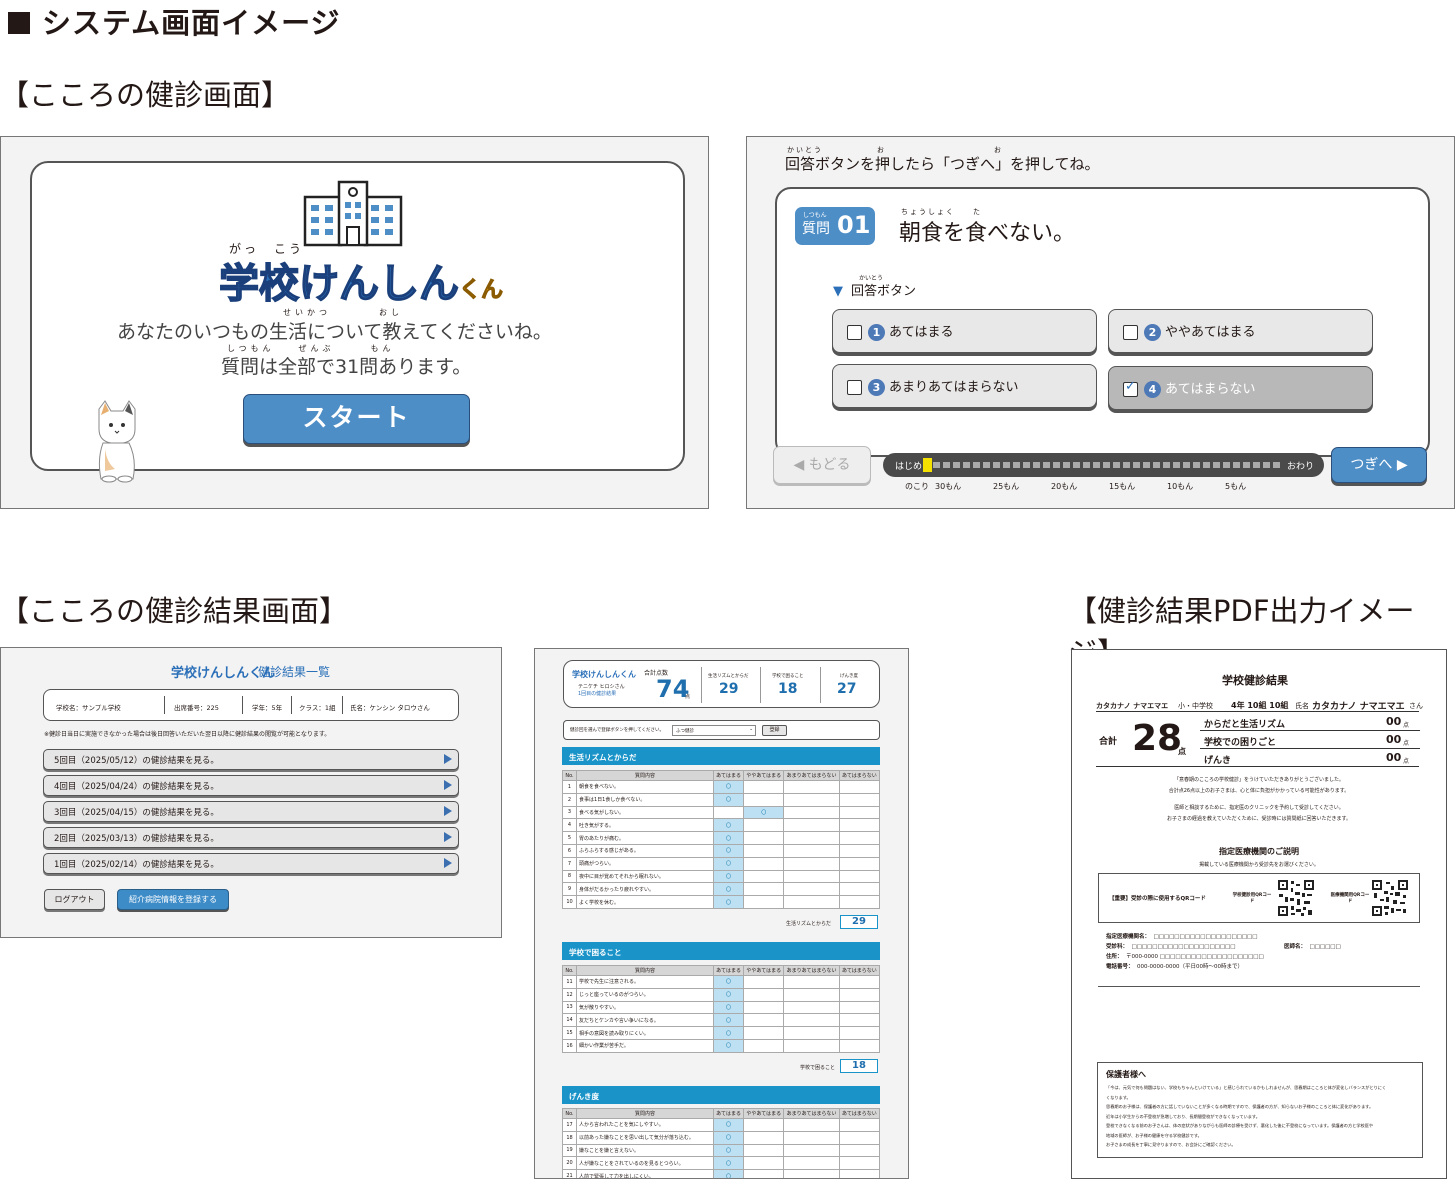 This screenshot has width=1455, height=1179. I want to click on app-logo: 学校けんしんくん, so click(361, 284).